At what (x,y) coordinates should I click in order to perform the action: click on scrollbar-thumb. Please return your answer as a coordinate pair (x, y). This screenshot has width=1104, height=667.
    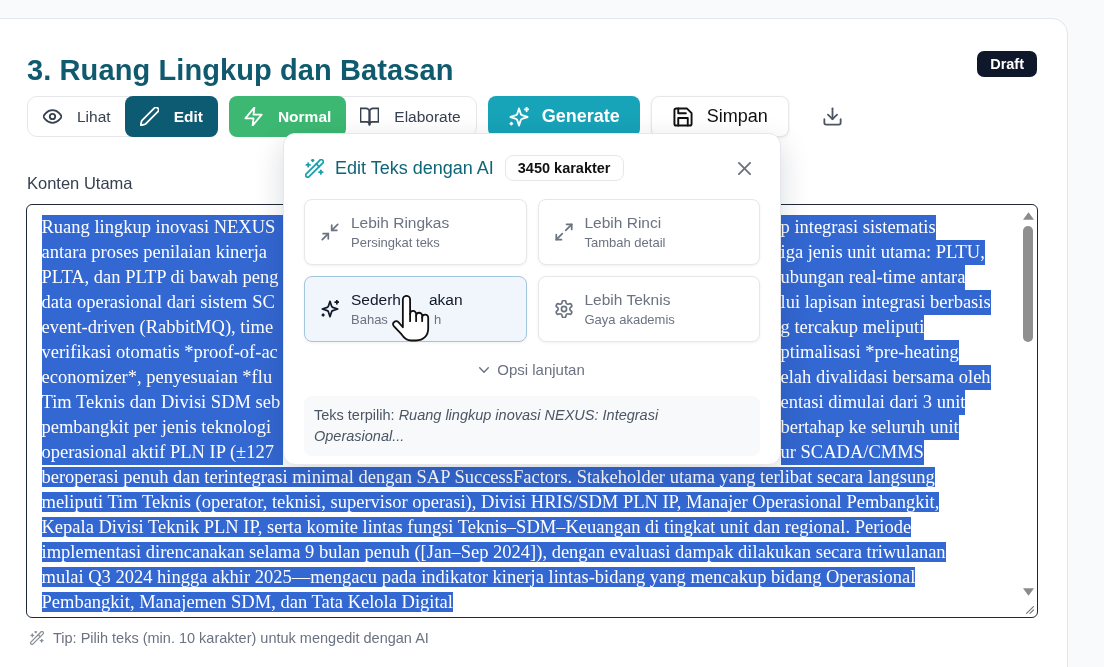
    Looking at the image, I should click on (1028, 284).